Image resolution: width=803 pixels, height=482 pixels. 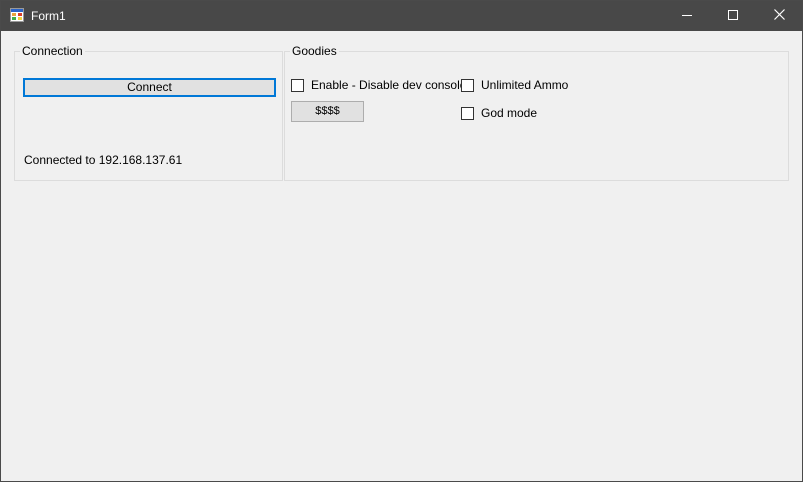 What do you see at coordinates (149, 87) in the screenshot?
I see `connect-button: Connect` at bounding box center [149, 87].